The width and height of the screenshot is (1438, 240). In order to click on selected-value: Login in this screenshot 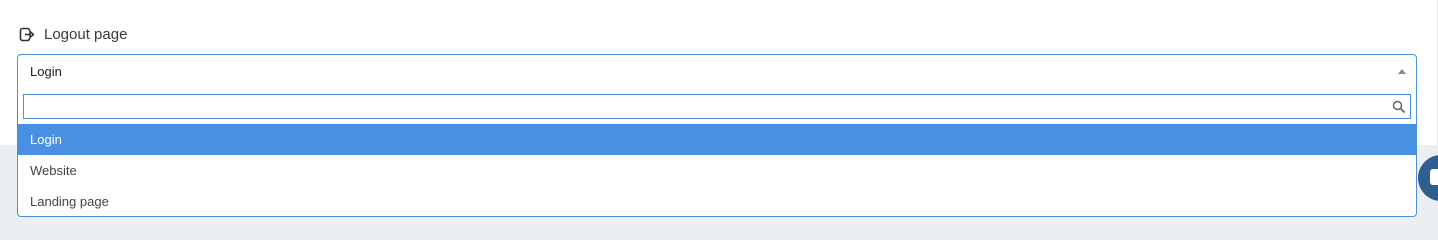, I will do `click(46, 71)`.